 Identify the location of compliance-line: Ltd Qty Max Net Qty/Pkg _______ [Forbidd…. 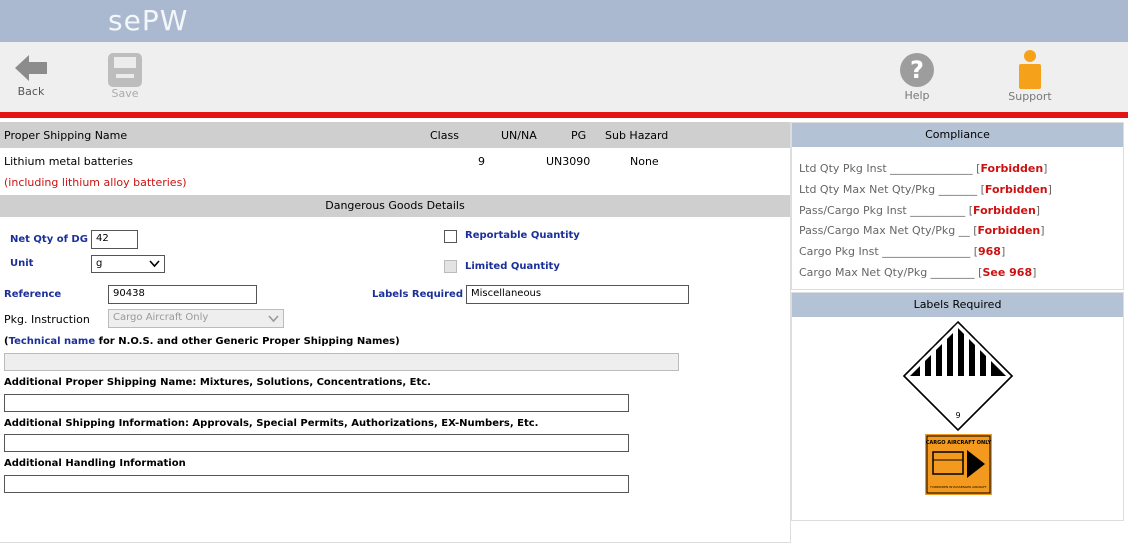
(925, 189).